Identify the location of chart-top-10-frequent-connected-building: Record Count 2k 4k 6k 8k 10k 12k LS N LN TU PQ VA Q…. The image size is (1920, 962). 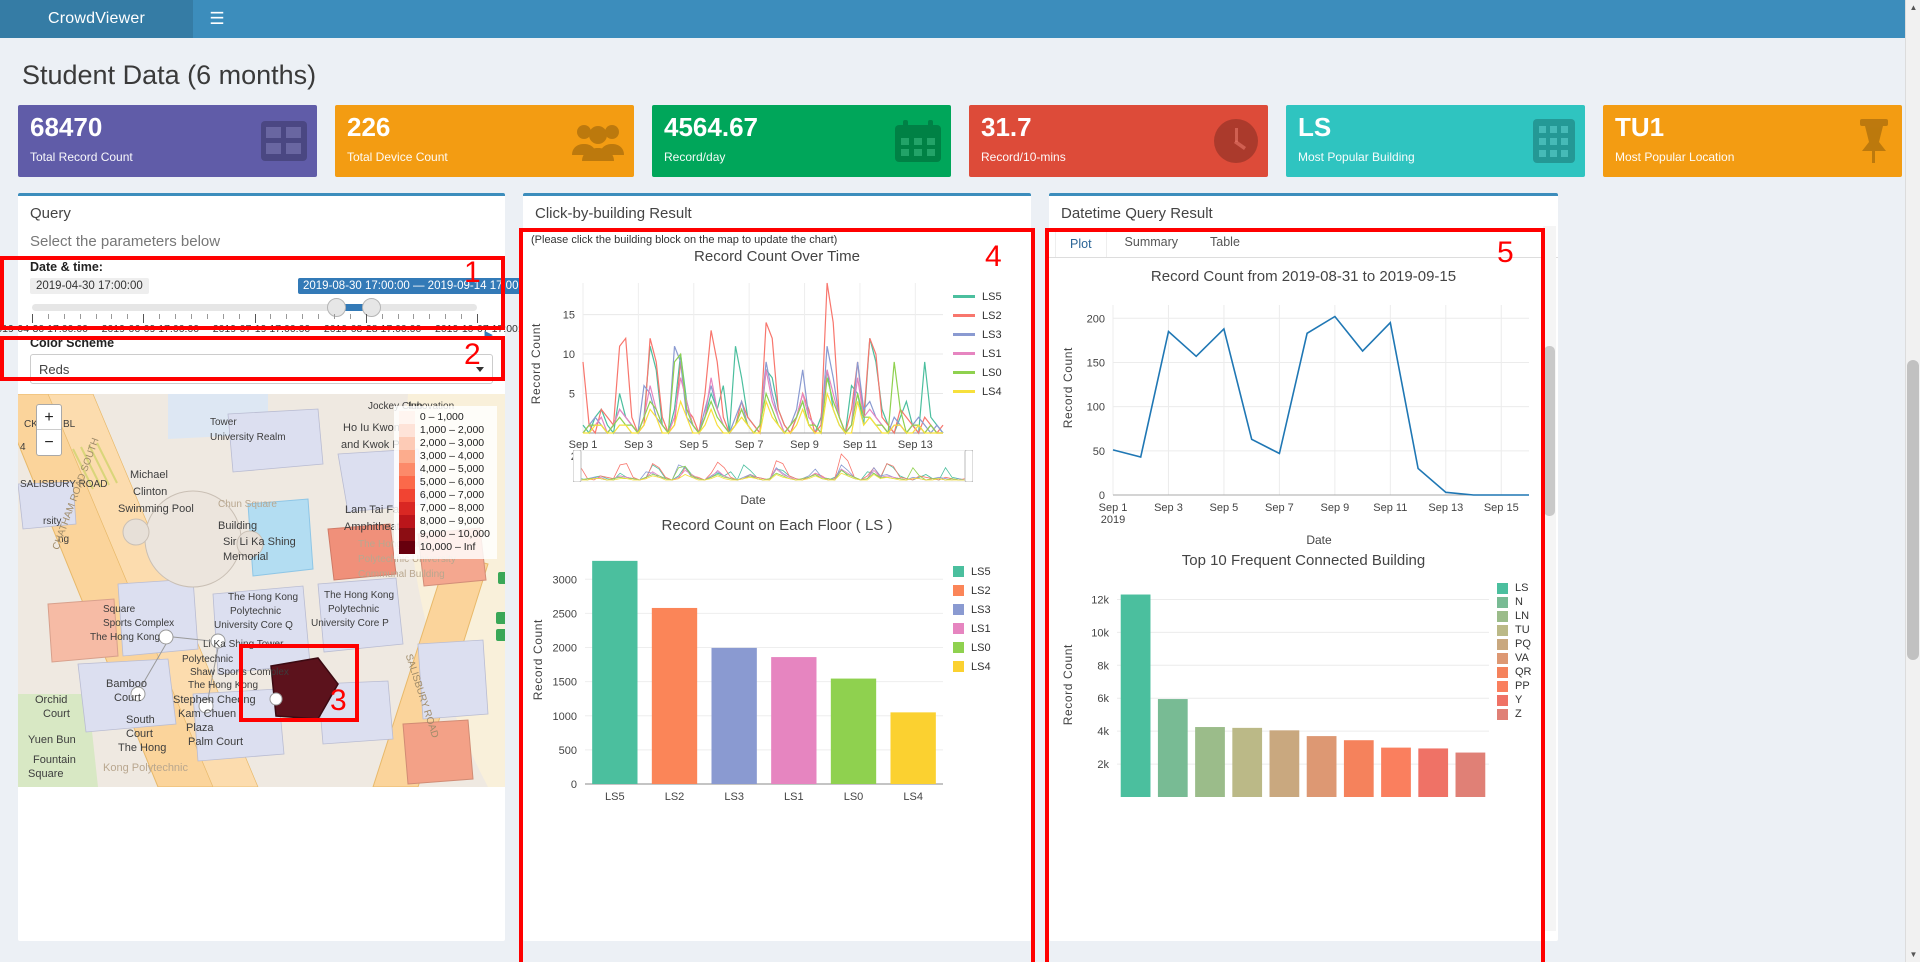
(1303, 694).